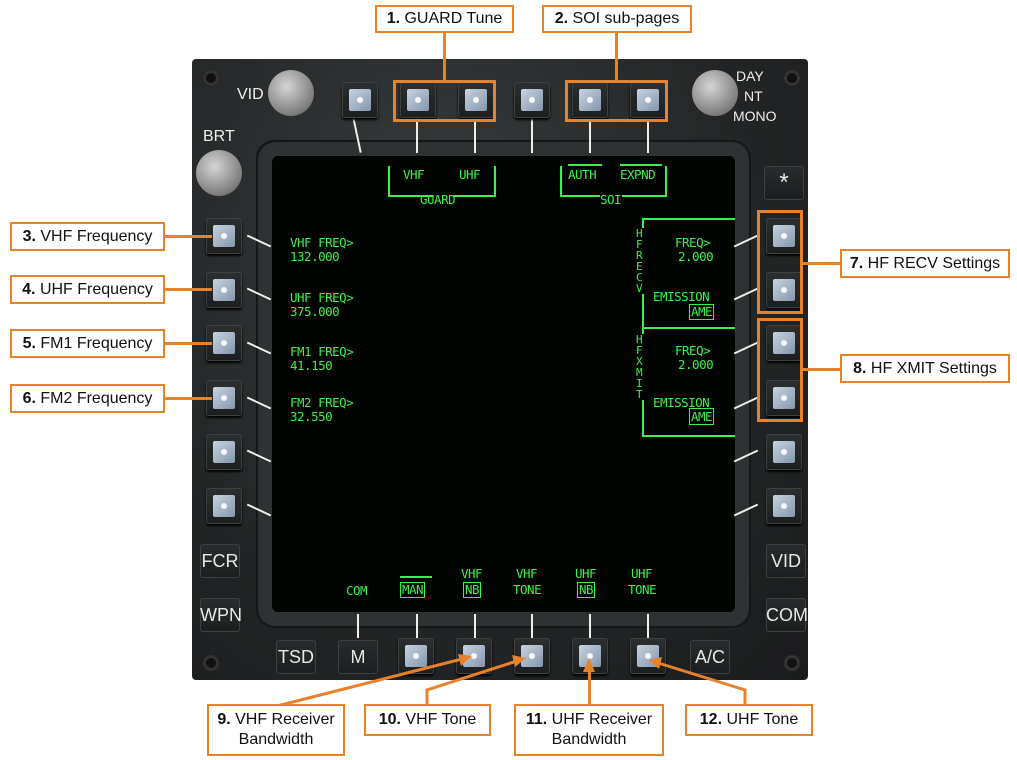  I want to click on vhf-tone-label: TONE, so click(527, 589).